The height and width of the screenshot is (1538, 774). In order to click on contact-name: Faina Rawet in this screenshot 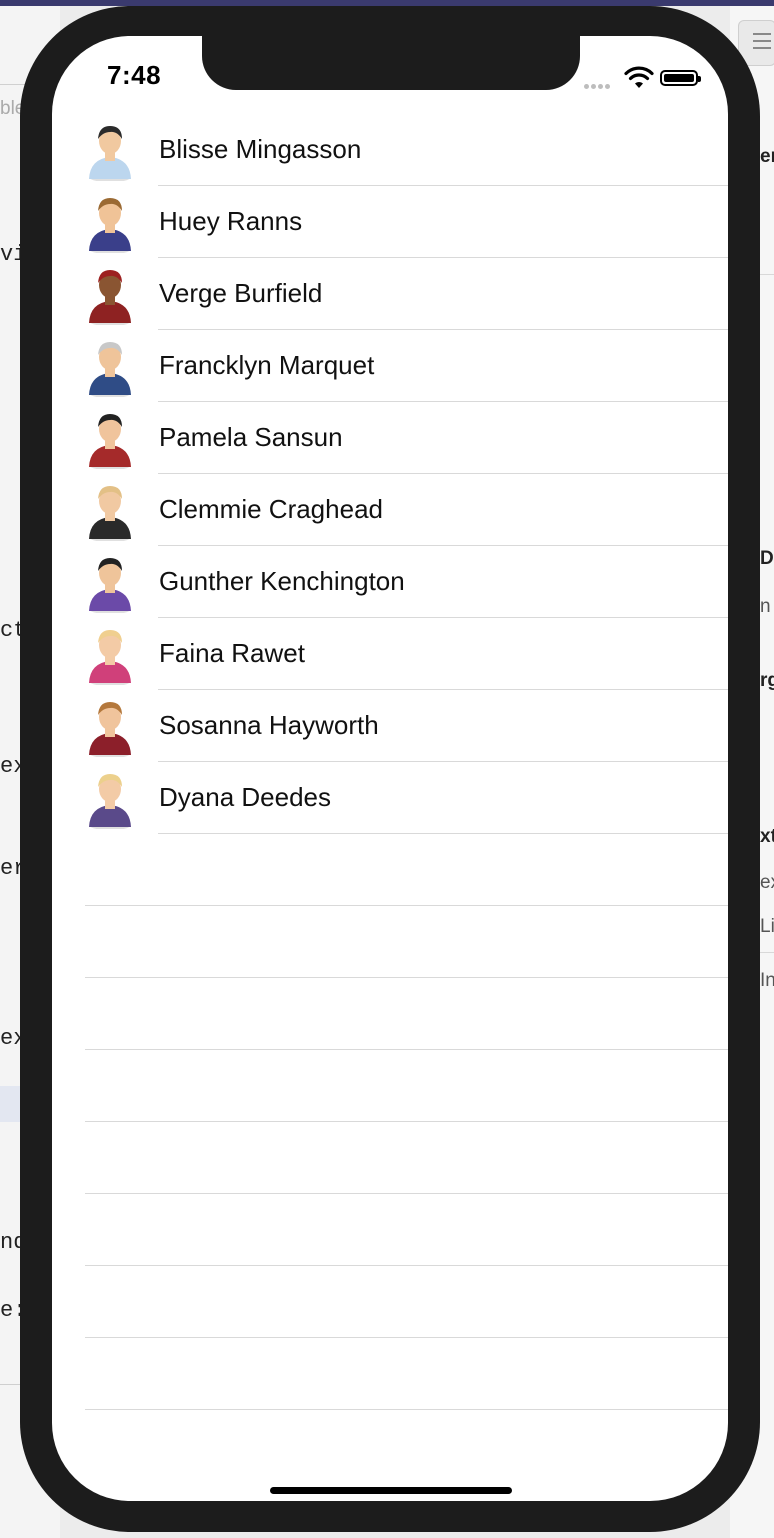, I will do `click(232, 653)`.